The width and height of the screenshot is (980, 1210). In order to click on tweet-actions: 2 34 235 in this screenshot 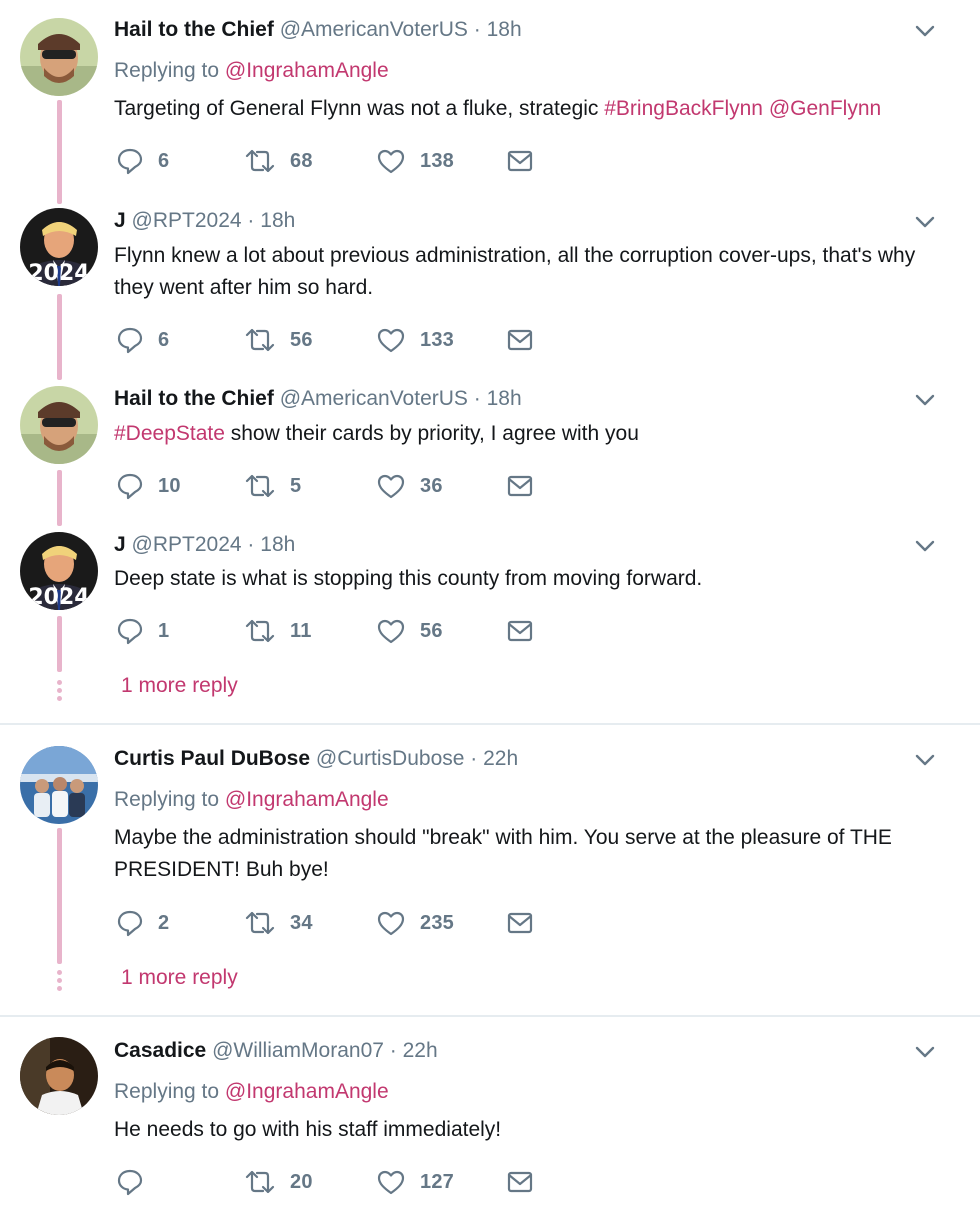, I will do `click(336, 923)`.